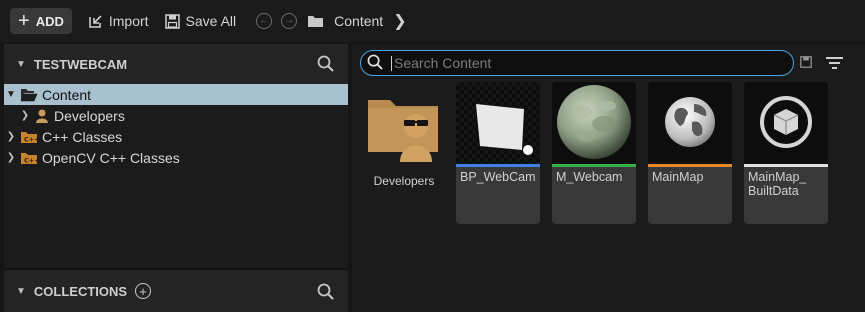  Describe the element at coordinates (29, 95) in the screenshot. I see `open-folder-icon` at that location.